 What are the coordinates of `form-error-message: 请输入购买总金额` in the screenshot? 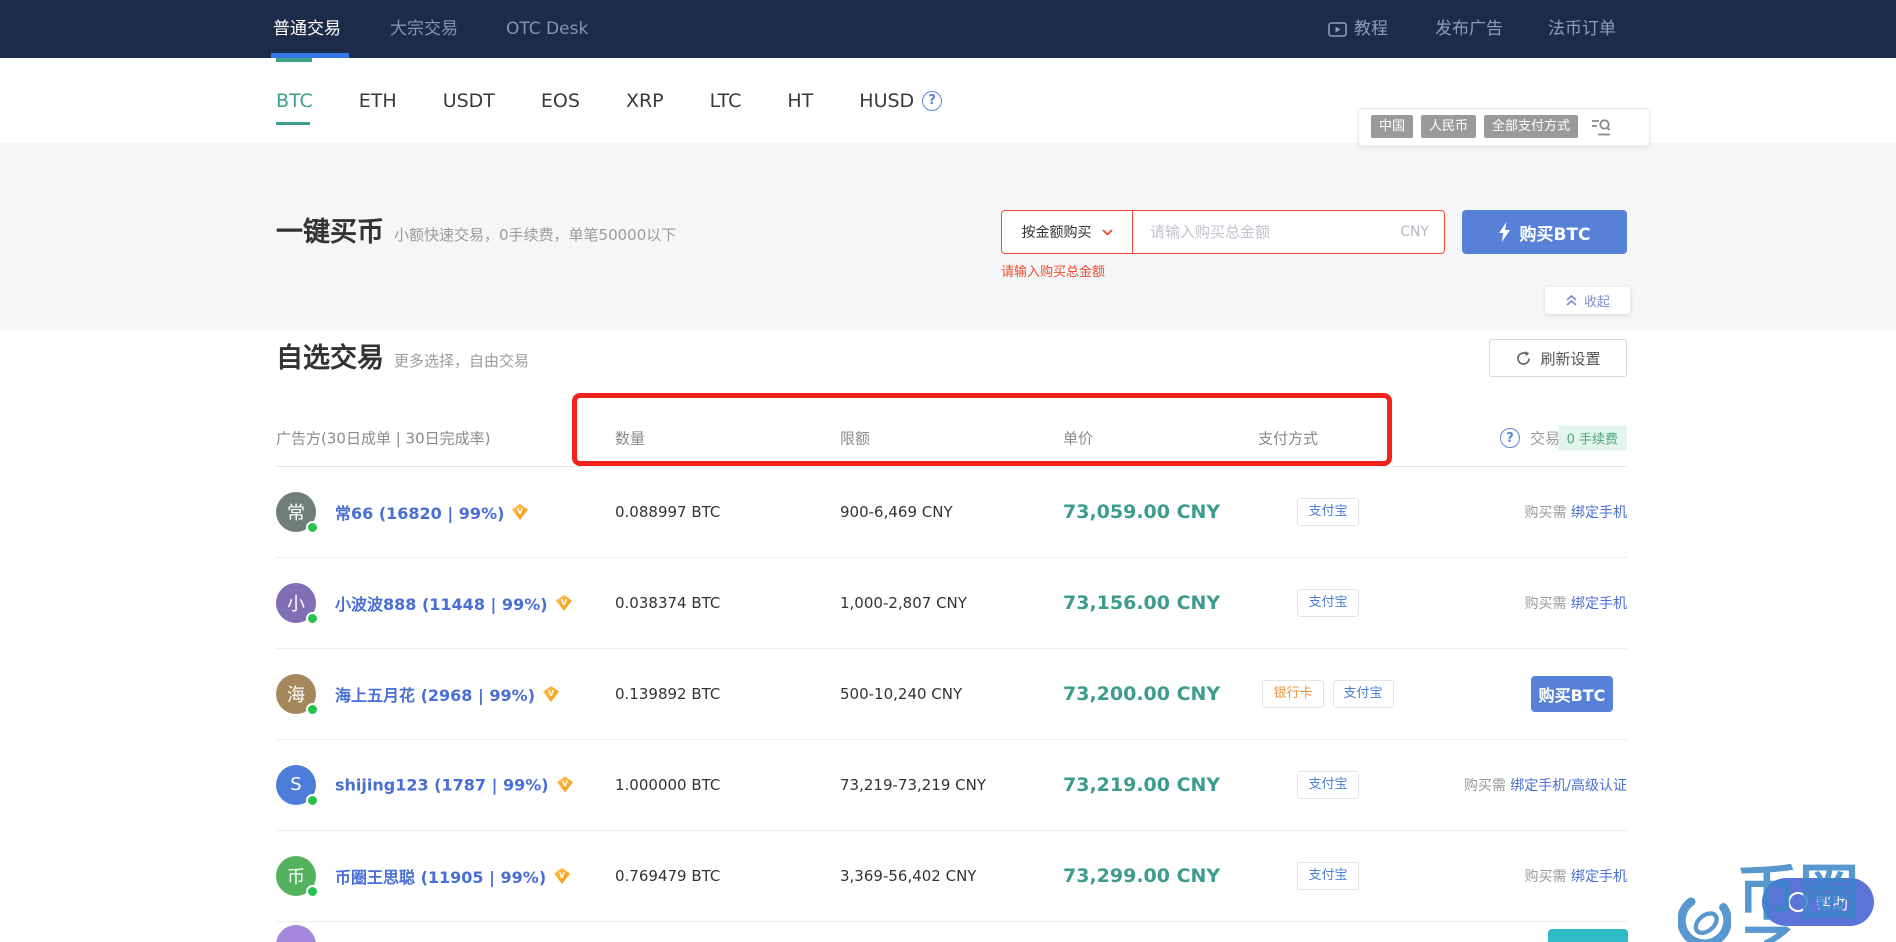 It's located at (1053, 272).